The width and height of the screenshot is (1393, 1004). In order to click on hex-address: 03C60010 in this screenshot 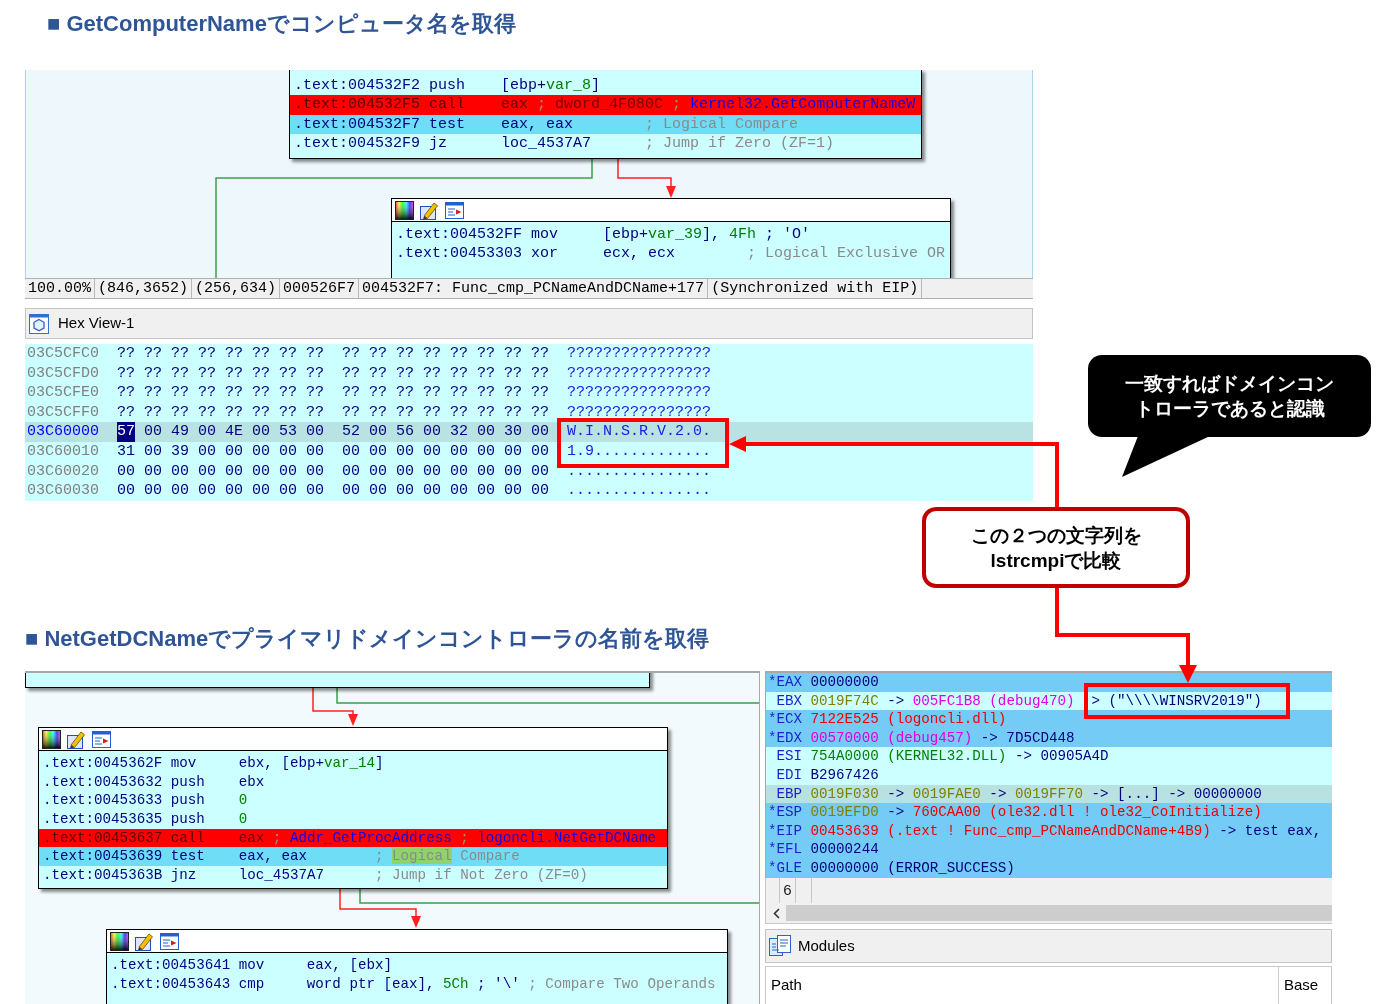, I will do `click(63, 451)`.